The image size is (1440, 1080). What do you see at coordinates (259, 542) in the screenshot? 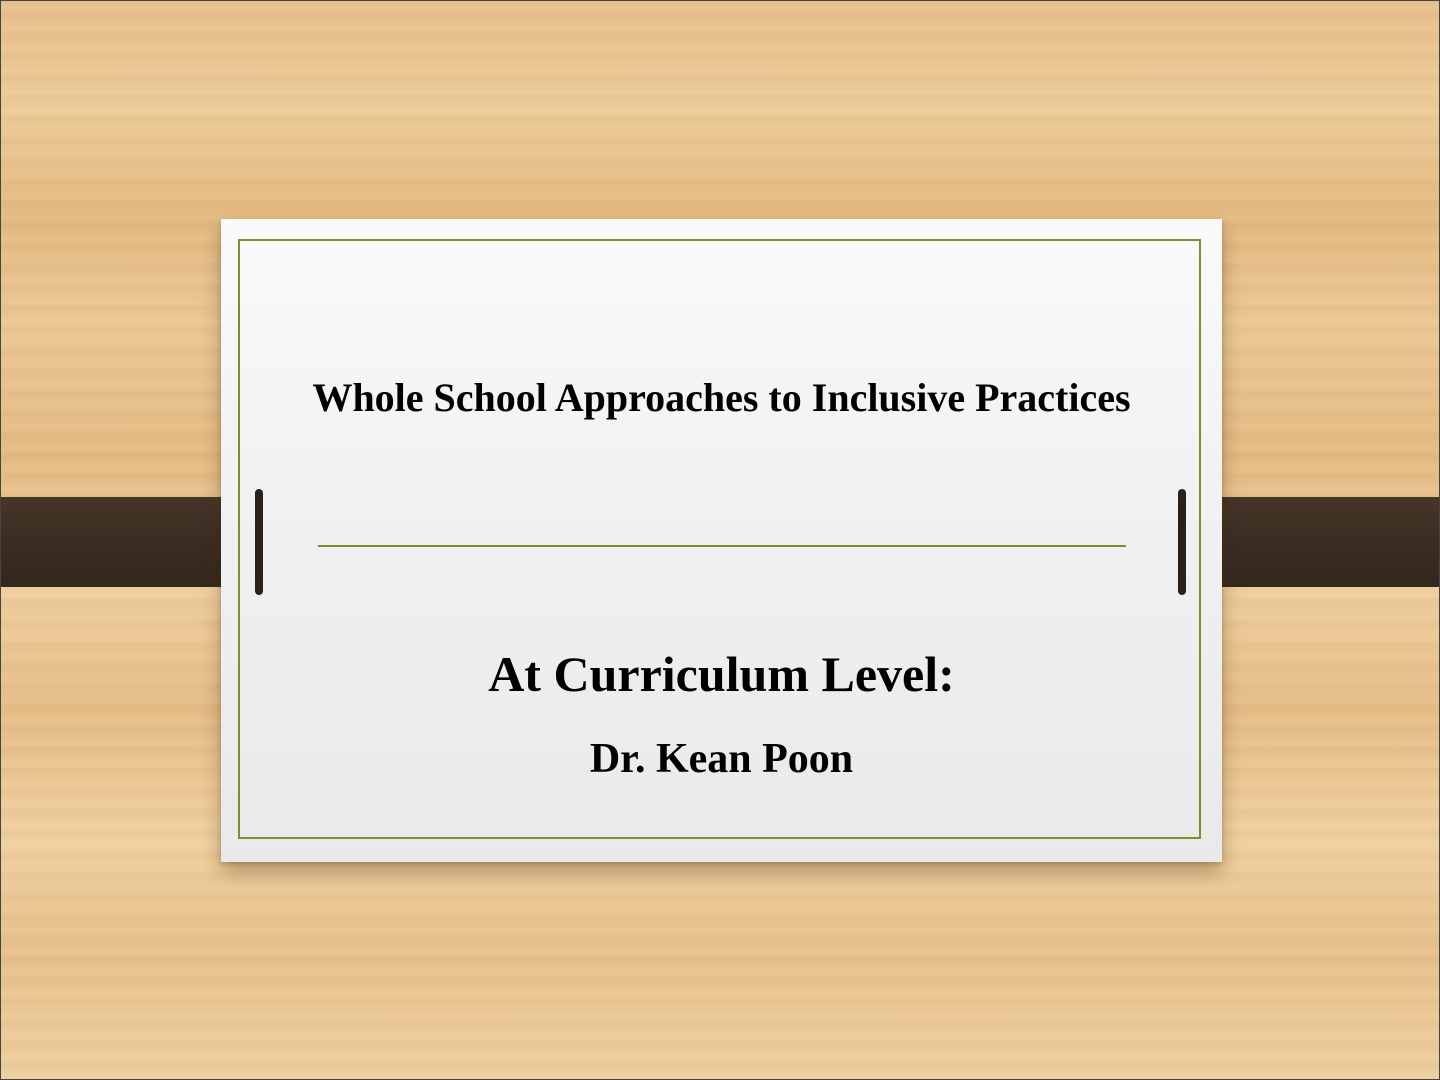
I see `left-strap-edge` at bounding box center [259, 542].